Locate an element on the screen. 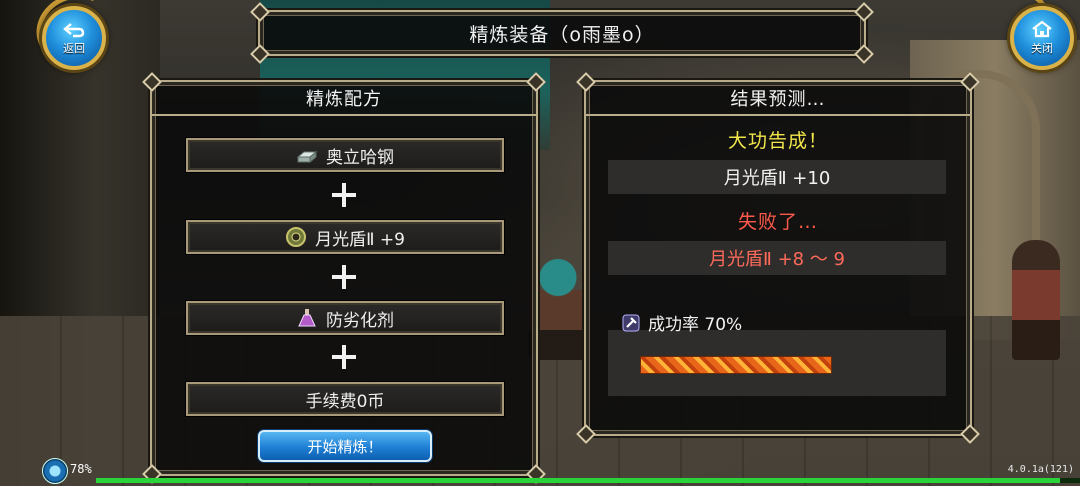 The width and height of the screenshot is (1080, 486). recipe-slot-fee: 手续费0币 is located at coordinates (345, 399).